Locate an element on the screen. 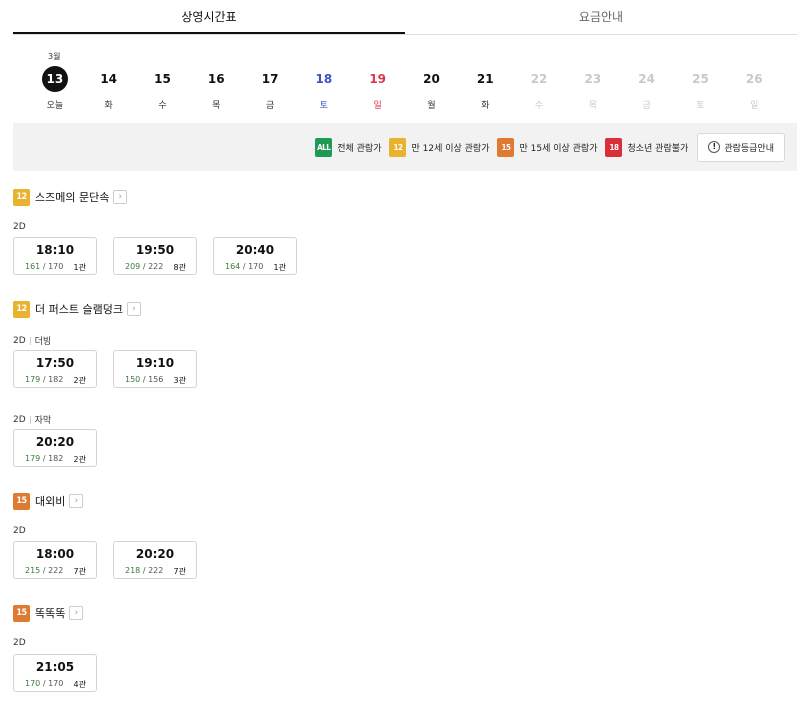 The width and height of the screenshot is (807, 704). rating-all-icon: ALL is located at coordinates (324, 147).